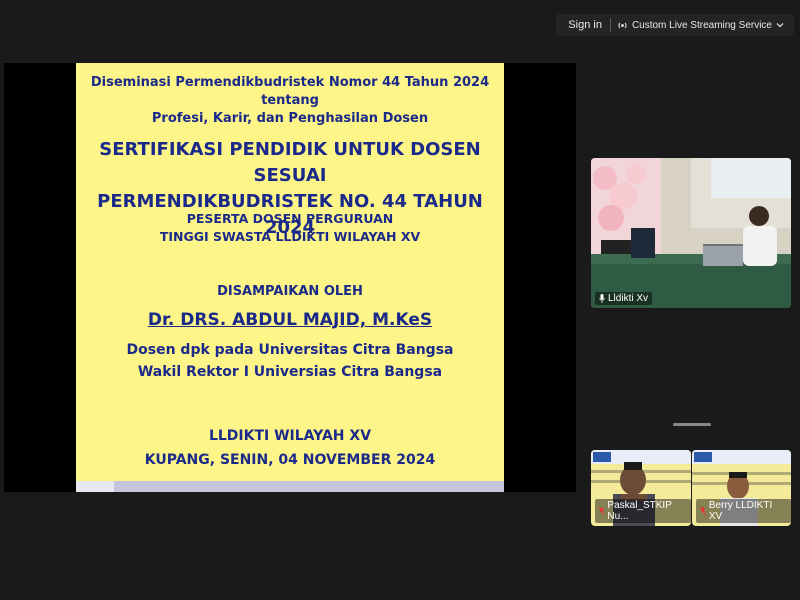  Describe the element at coordinates (290, 236) in the screenshot. I see `slide-audience-line-2: TINGGI SWASTA LLDIKTI WILAYAH XV` at that location.